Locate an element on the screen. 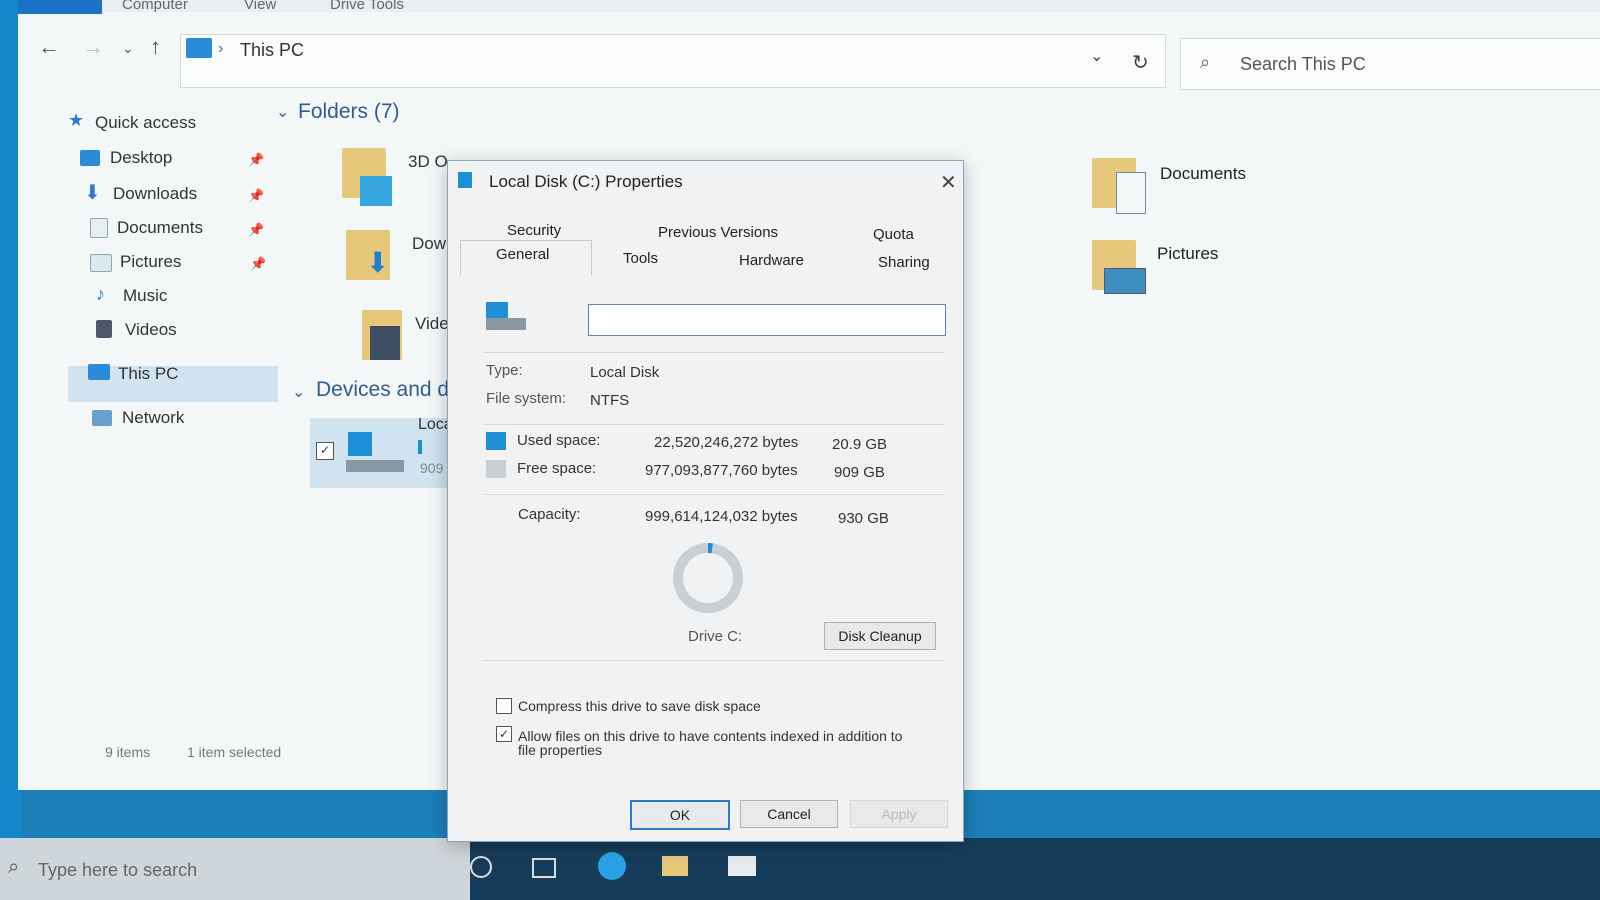 The height and width of the screenshot is (900, 1600). mail-icon is located at coordinates (742, 866).